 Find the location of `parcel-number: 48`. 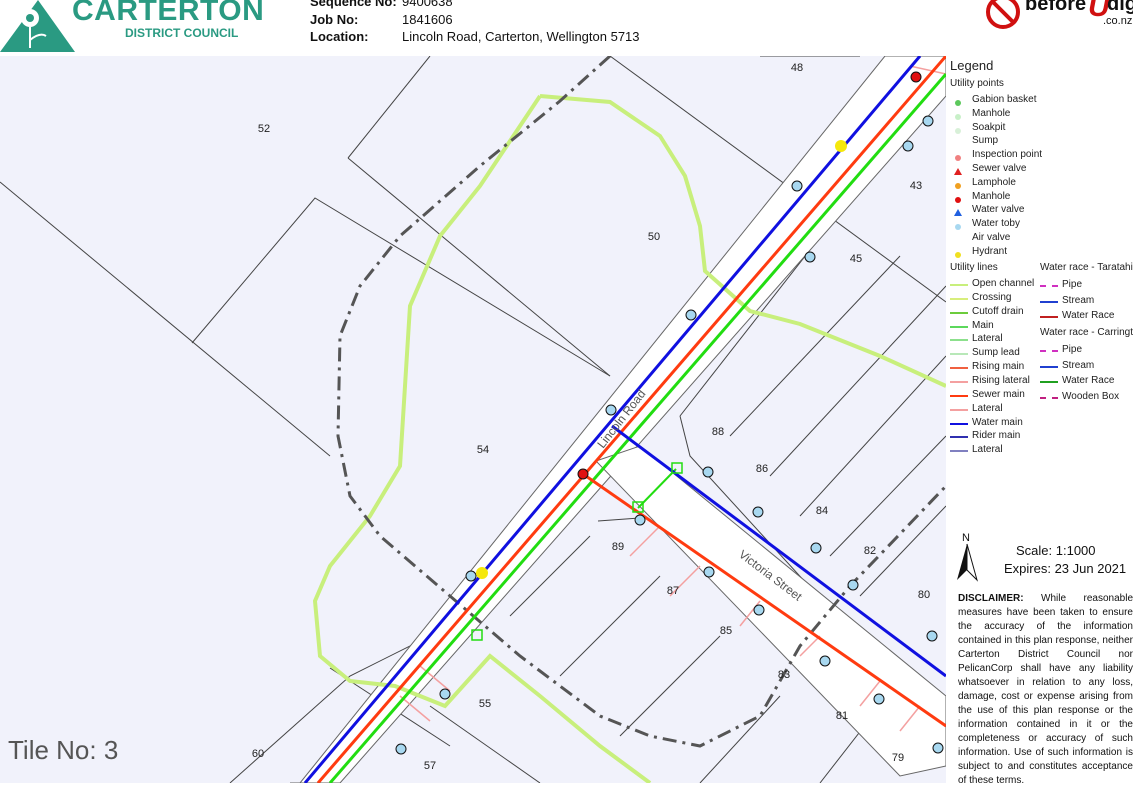

parcel-number: 48 is located at coordinates (797, 68).